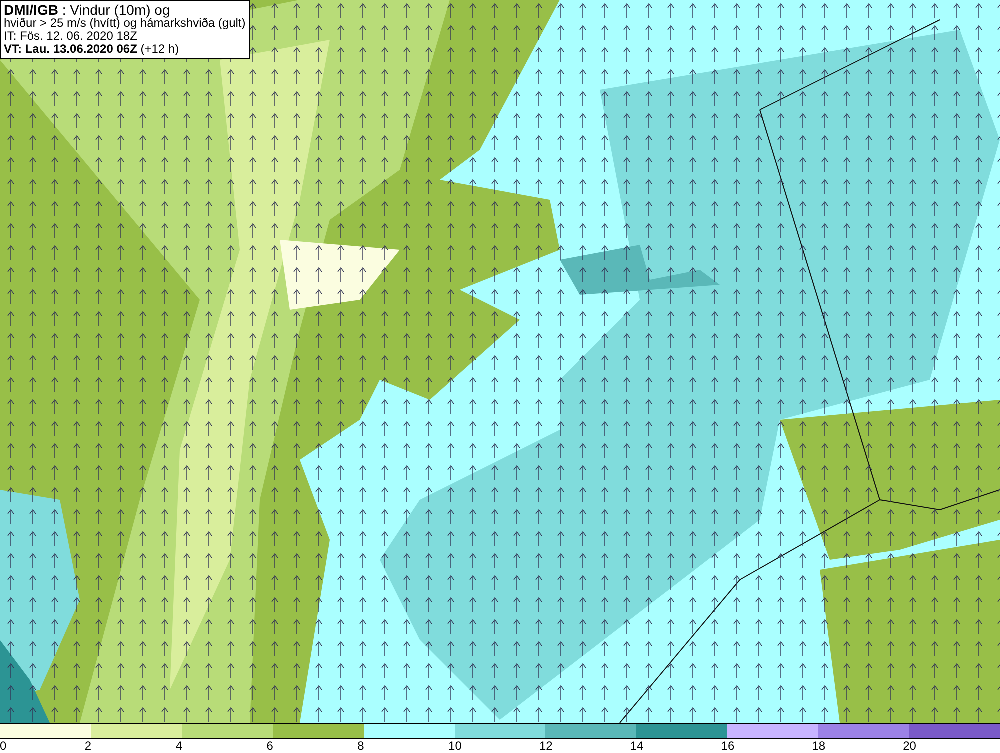 The width and height of the screenshot is (1000, 753). Describe the element at coordinates (88, 746) in the screenshot. I see `scale-label: 2` at that location.